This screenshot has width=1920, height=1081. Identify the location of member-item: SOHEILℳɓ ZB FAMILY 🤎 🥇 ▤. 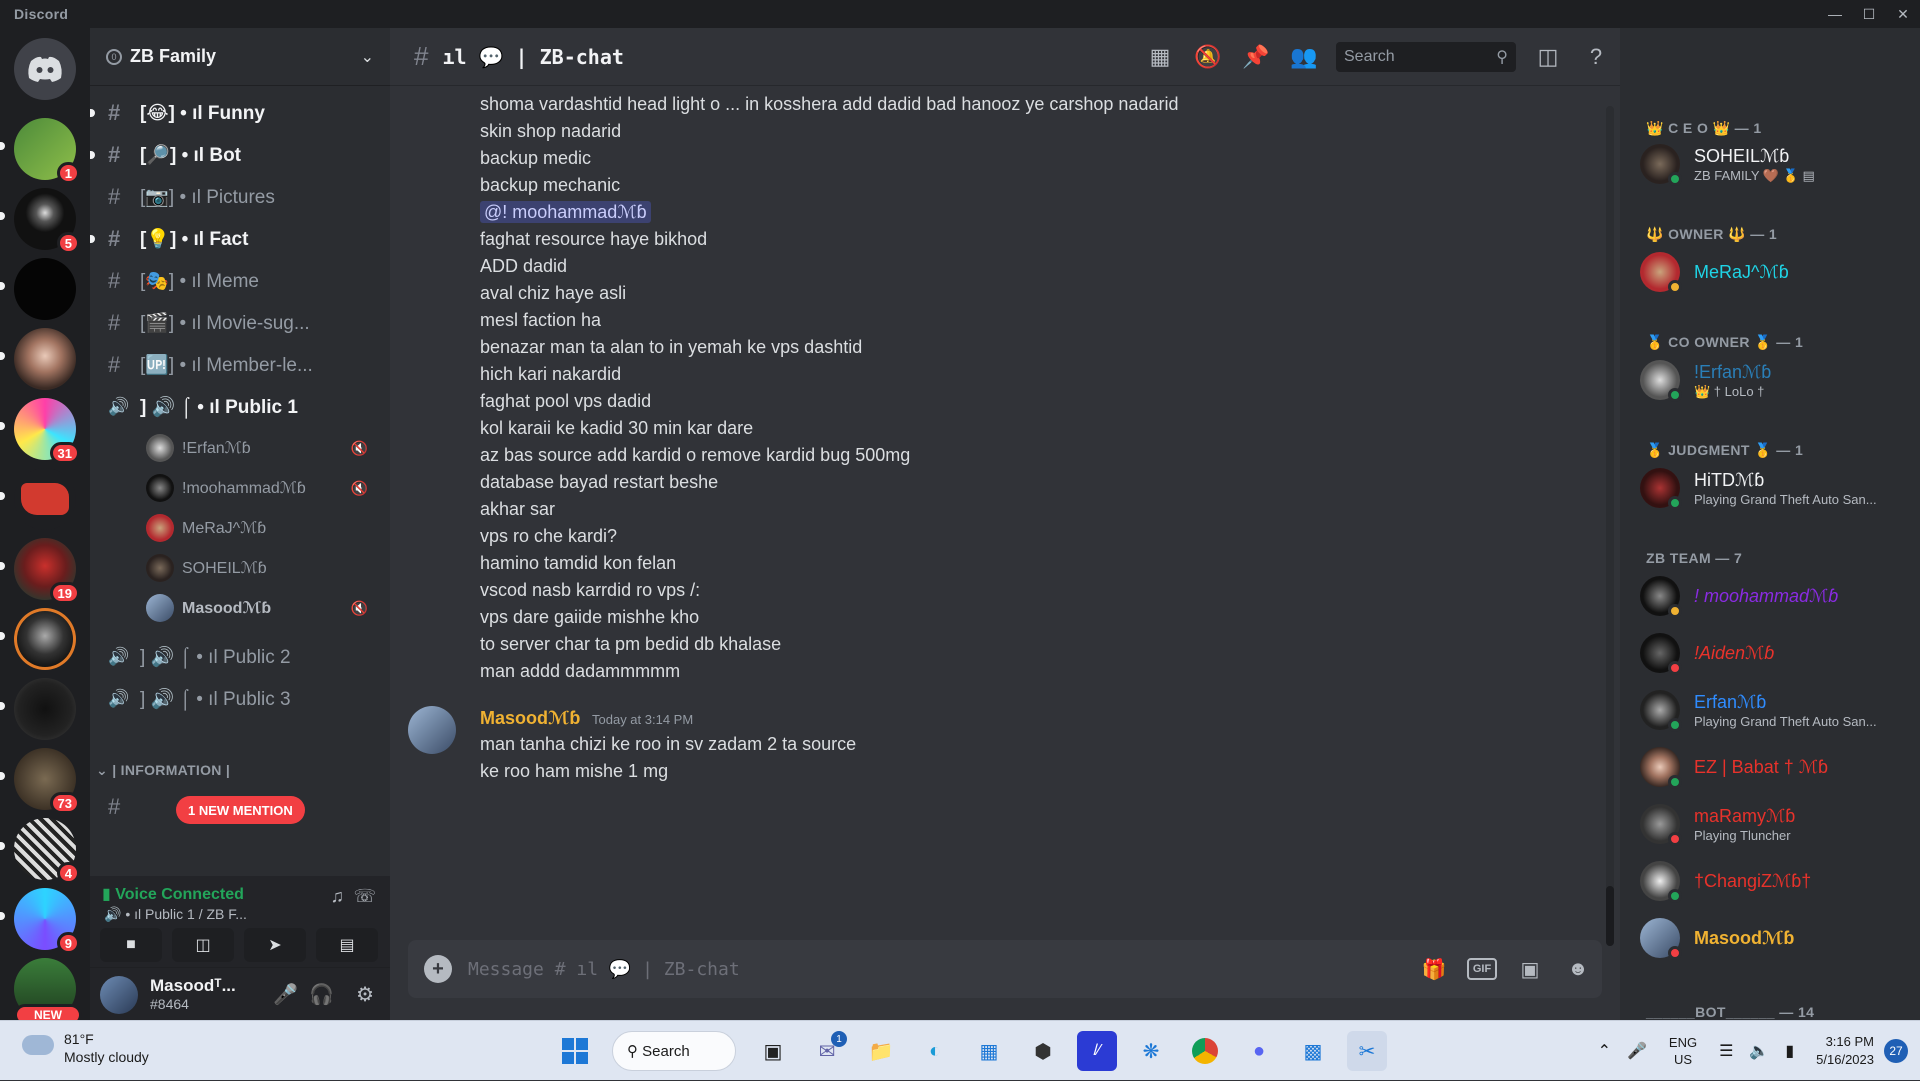
(1780, 165).